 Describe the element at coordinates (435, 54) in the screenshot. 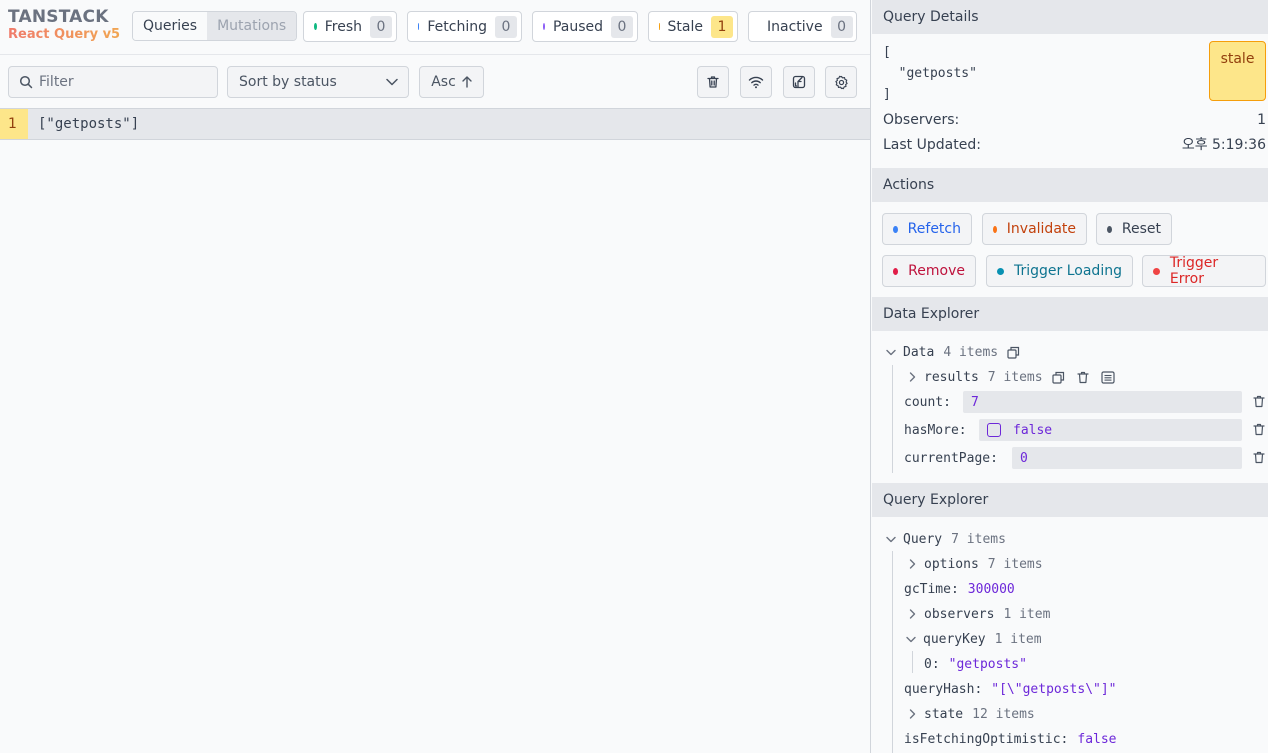

I see `toolbar-divider` at that location.